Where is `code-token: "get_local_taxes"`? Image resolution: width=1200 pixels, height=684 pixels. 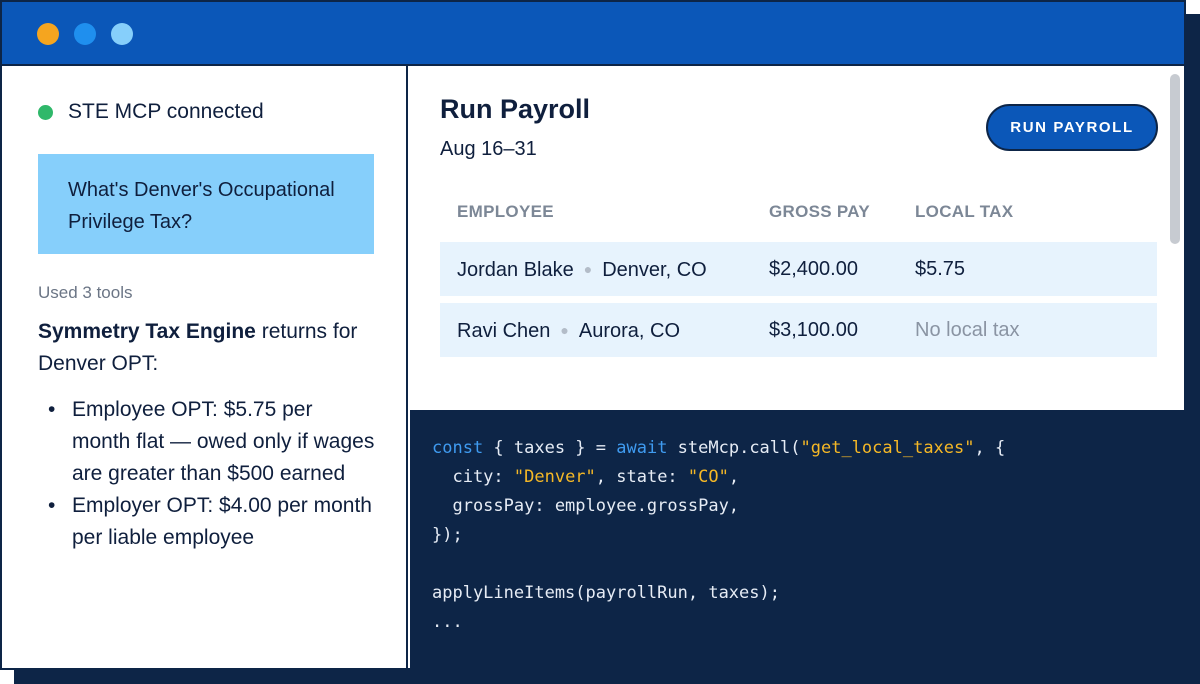
code-token: "get_local_taxes" is located at coordinates (887, 448).